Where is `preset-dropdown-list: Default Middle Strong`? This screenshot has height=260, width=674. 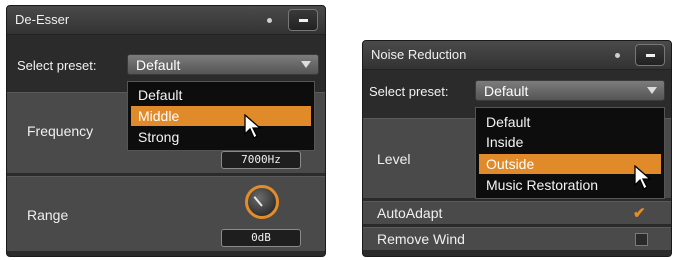 preset-dropdown-list: Default Middle Strong is located at coordinates (221, 116).